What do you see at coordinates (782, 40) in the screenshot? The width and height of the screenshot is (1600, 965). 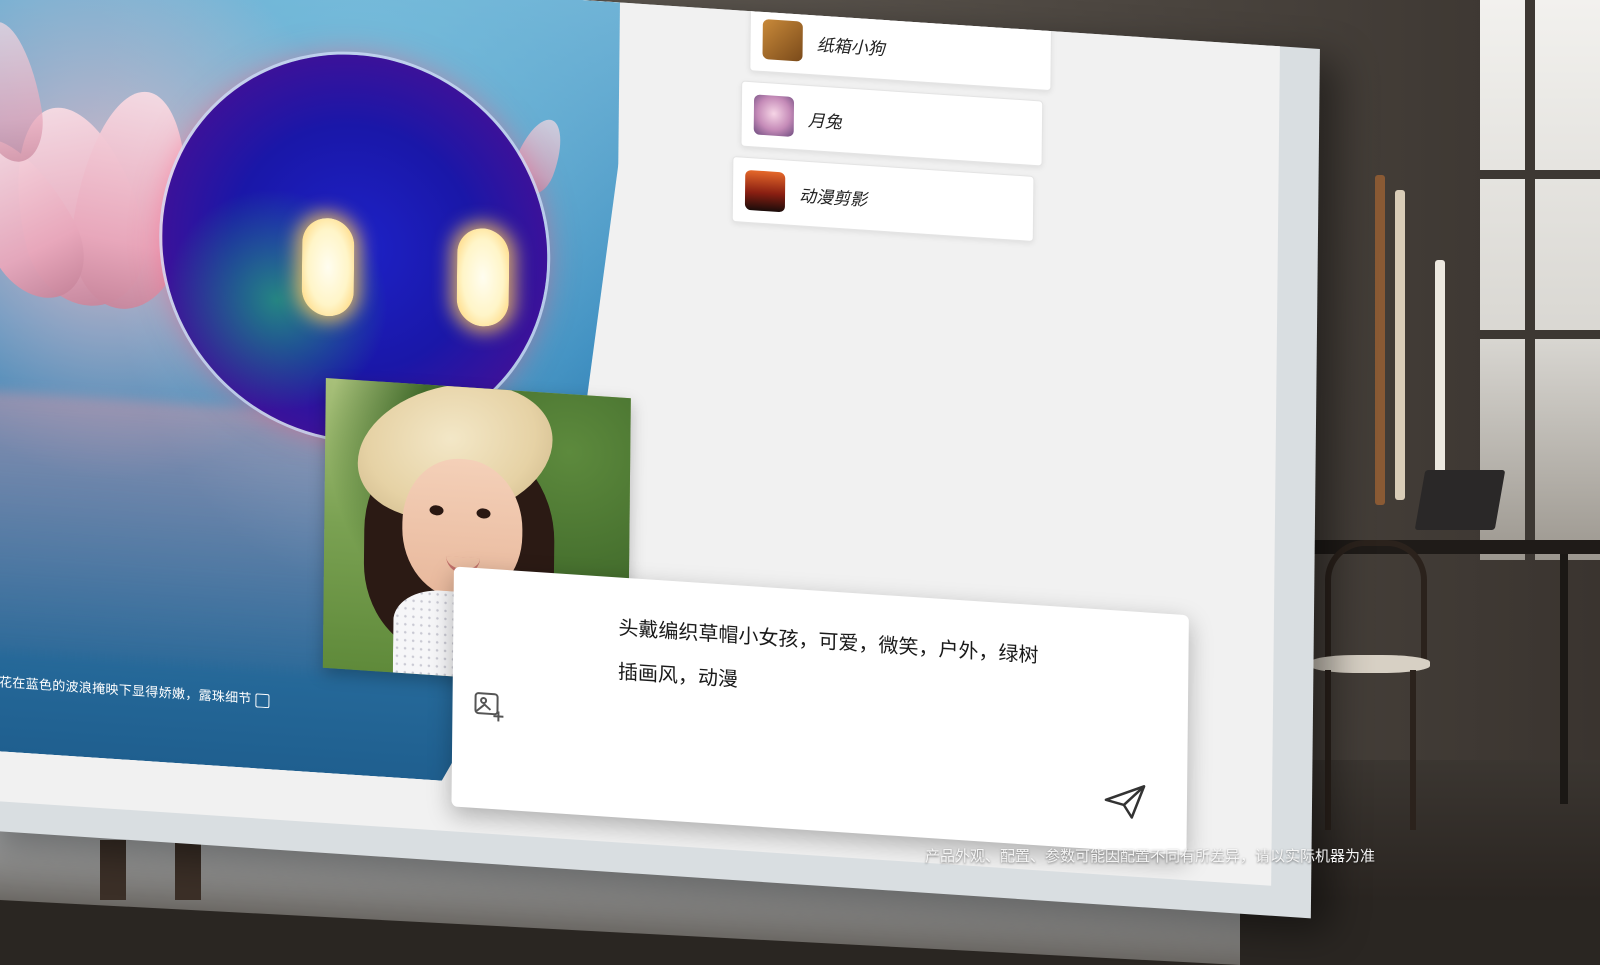 I see `dog-thumbnail-icon` at bounding box center [782, 40].